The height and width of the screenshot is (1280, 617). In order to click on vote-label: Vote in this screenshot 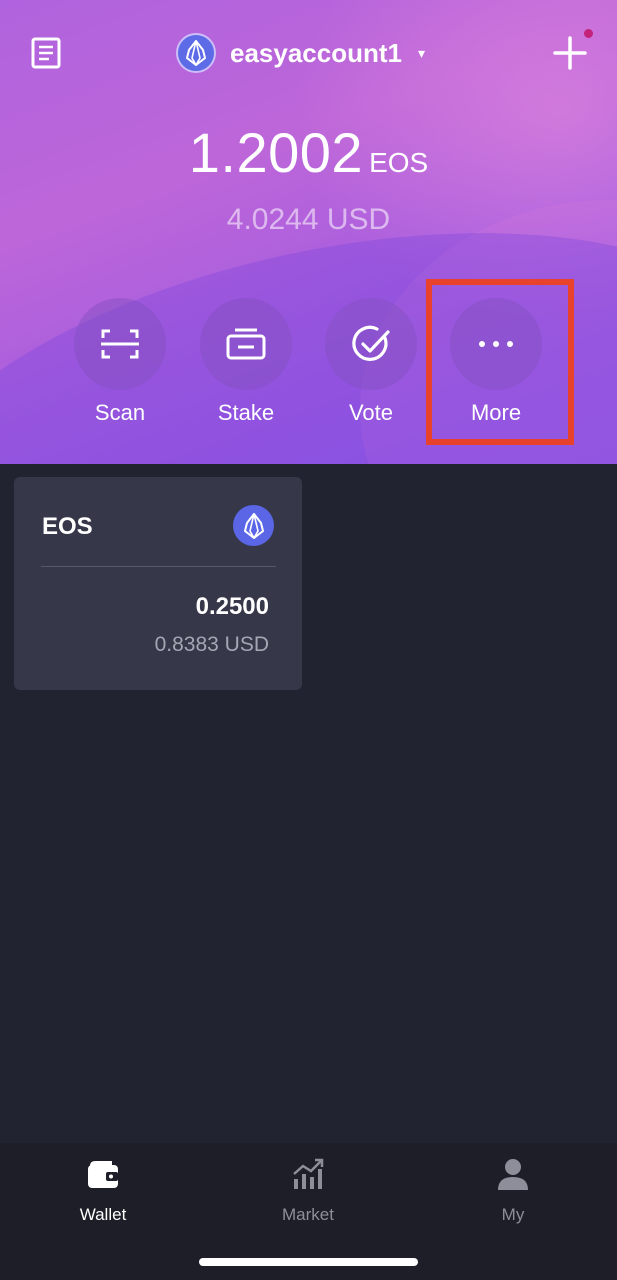, I will do `click(371, 412)`.